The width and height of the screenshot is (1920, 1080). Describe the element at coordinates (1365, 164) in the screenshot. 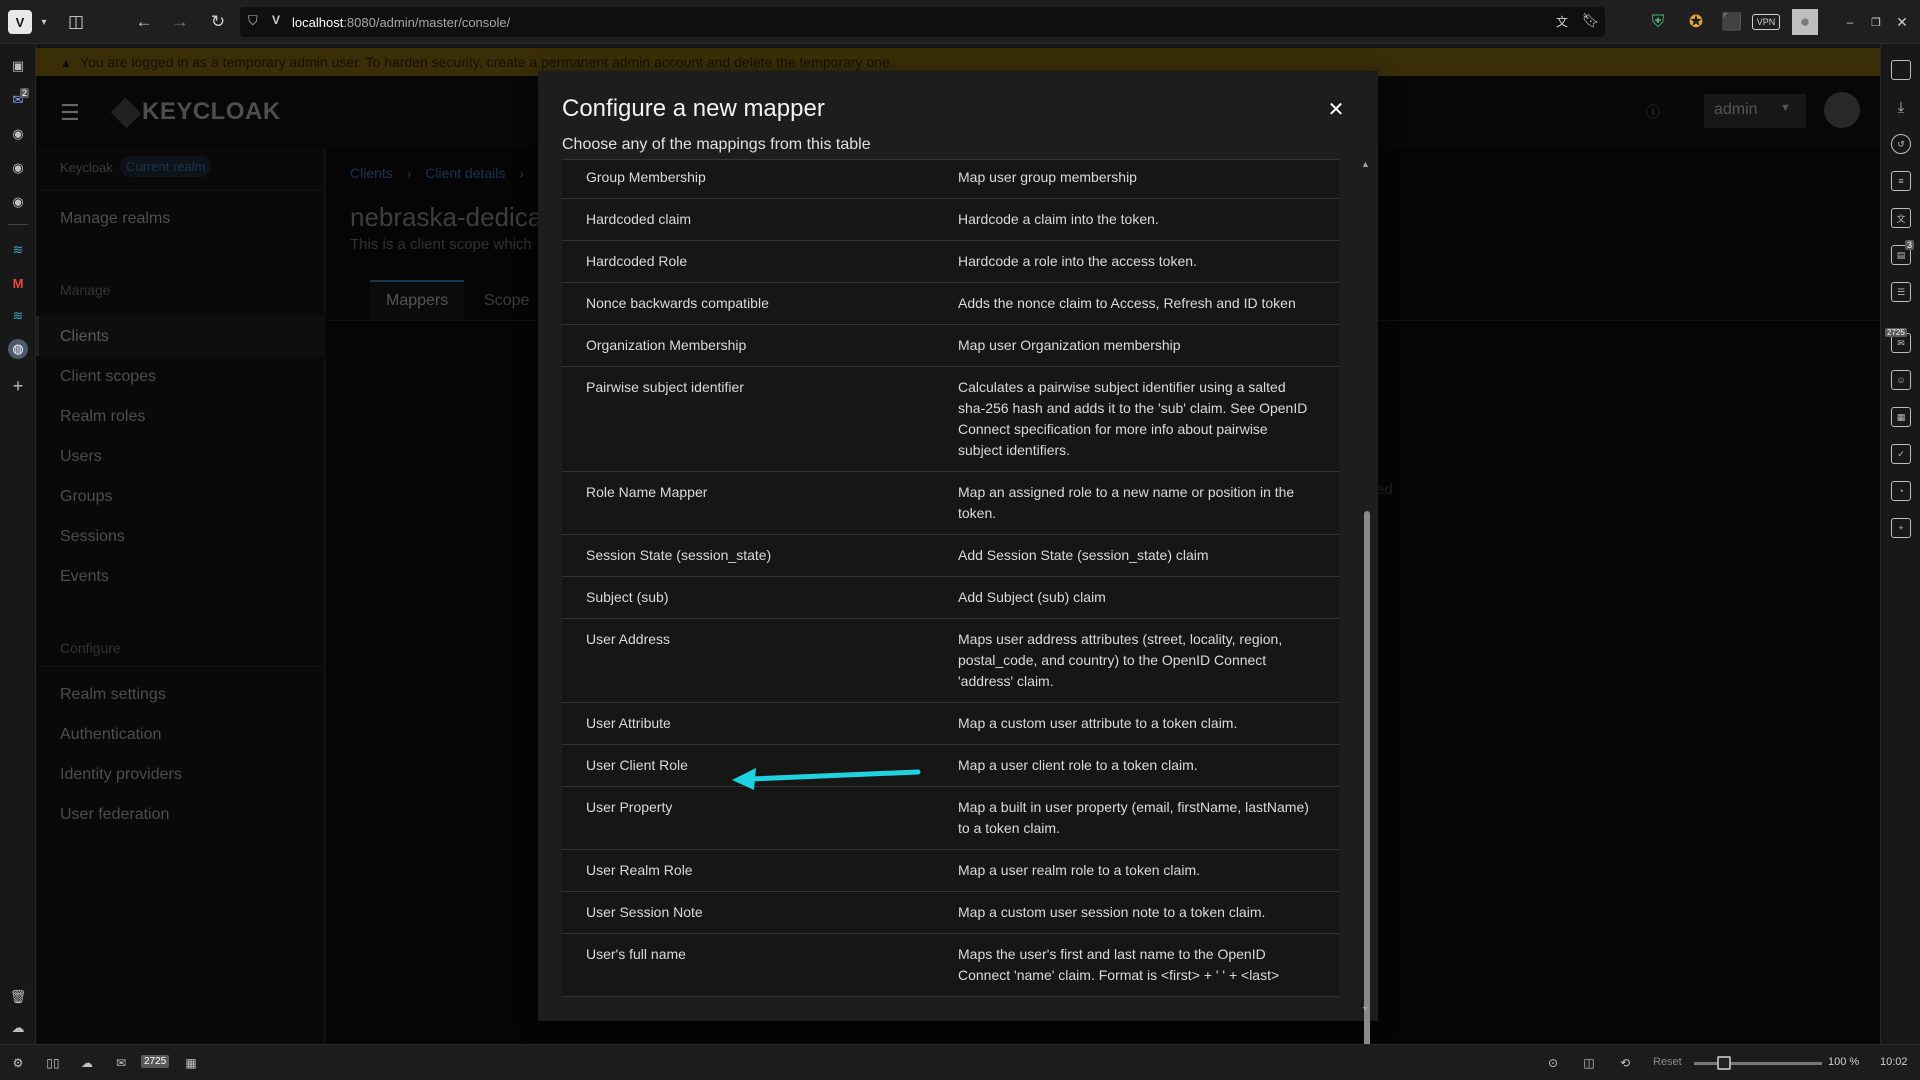

I see `scroll-up-icon: ▲` at that location.